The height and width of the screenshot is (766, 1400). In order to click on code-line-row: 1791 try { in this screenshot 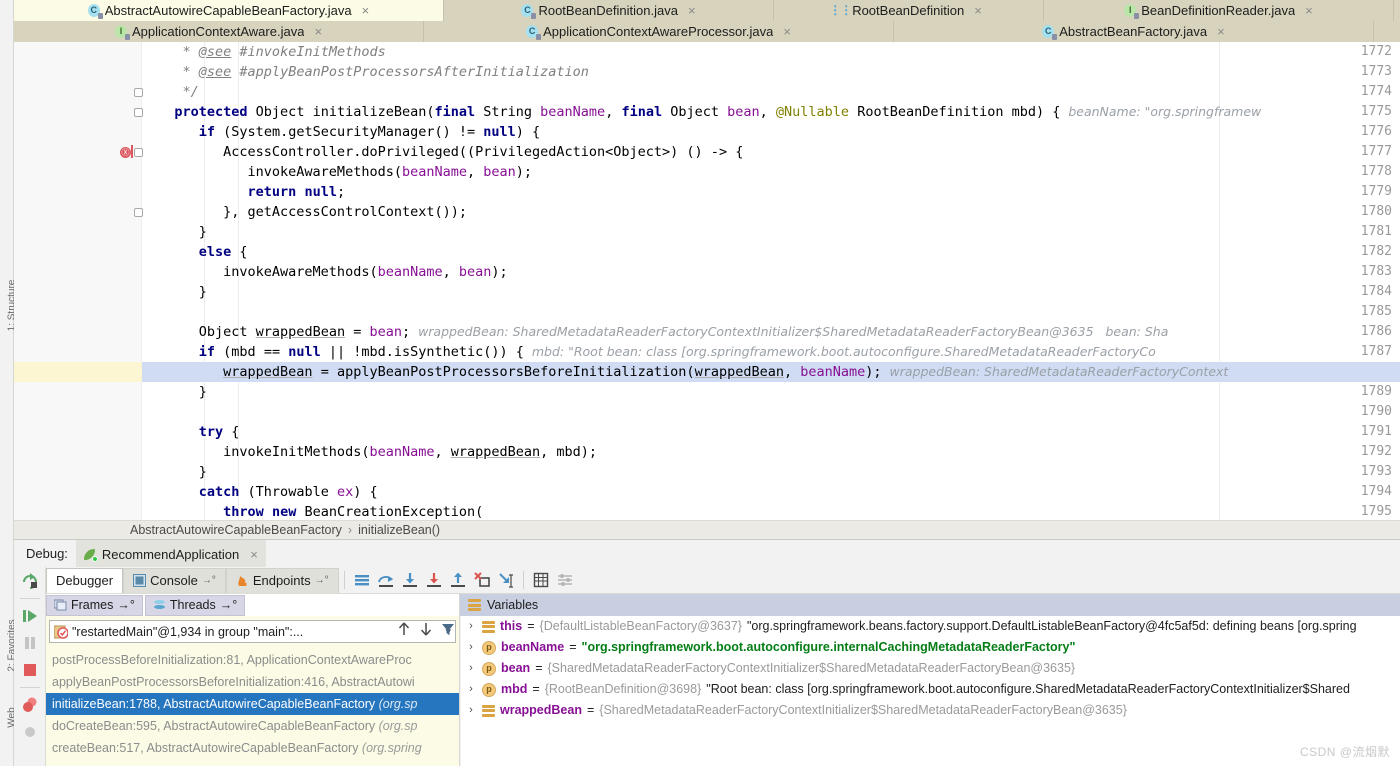, I will do `click(707, 432)`.